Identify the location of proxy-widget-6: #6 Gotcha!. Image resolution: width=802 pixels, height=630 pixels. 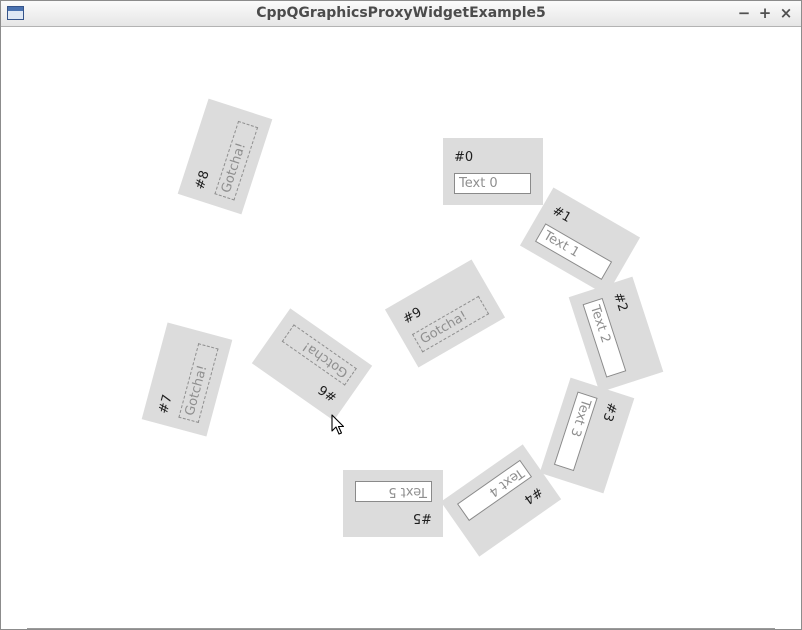
(312, 364).